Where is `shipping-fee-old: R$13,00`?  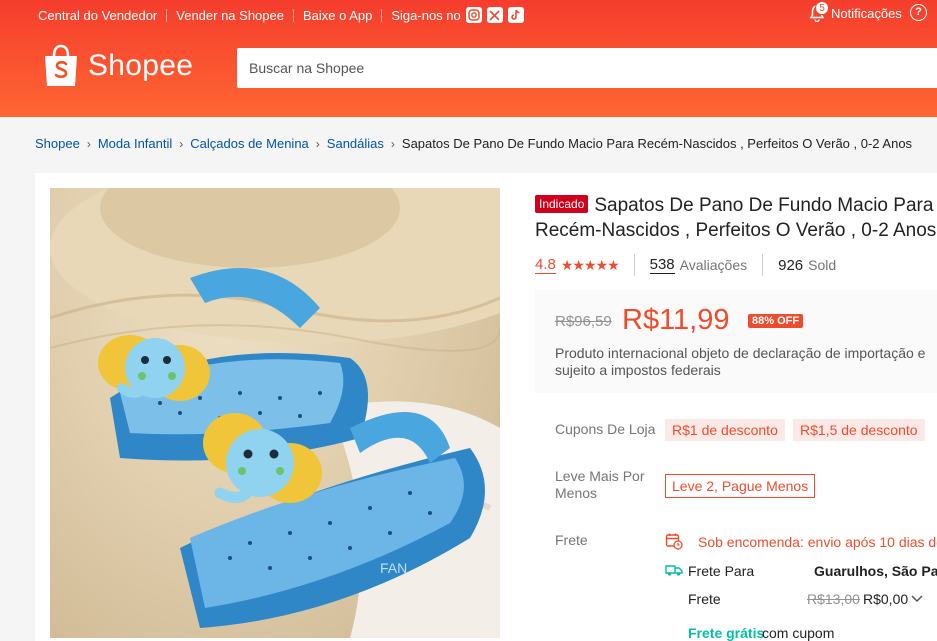
shipping-fee-old: R$13,00 is located at coordinates (833, 599).